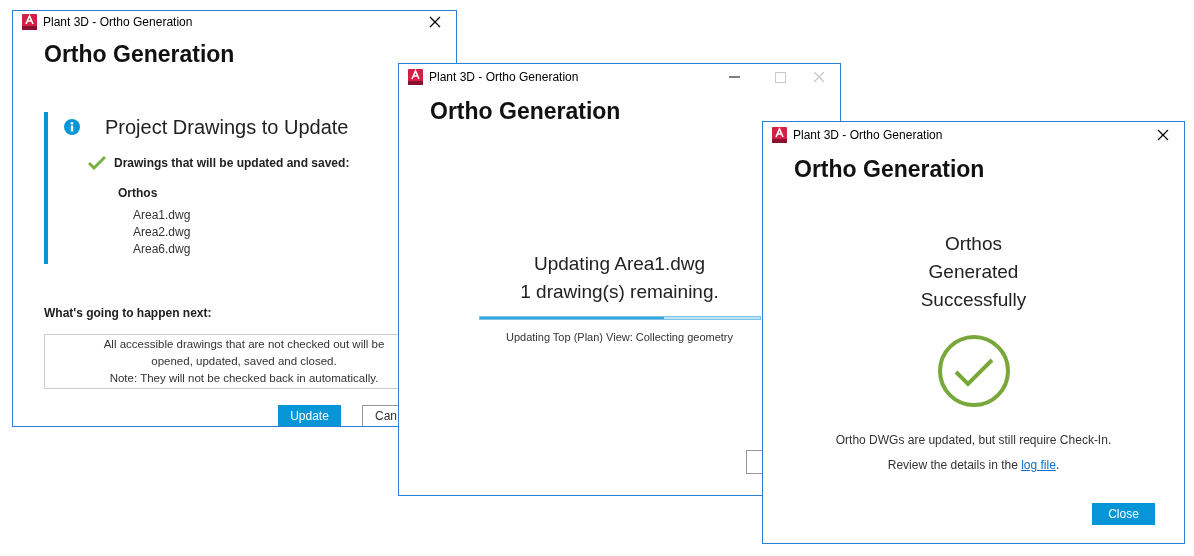  What do you see at coordinates (232, 163) in the screenshot?
I see `list-heading: Drawings that will be updated and saved:` at bounding box center [232, 163].